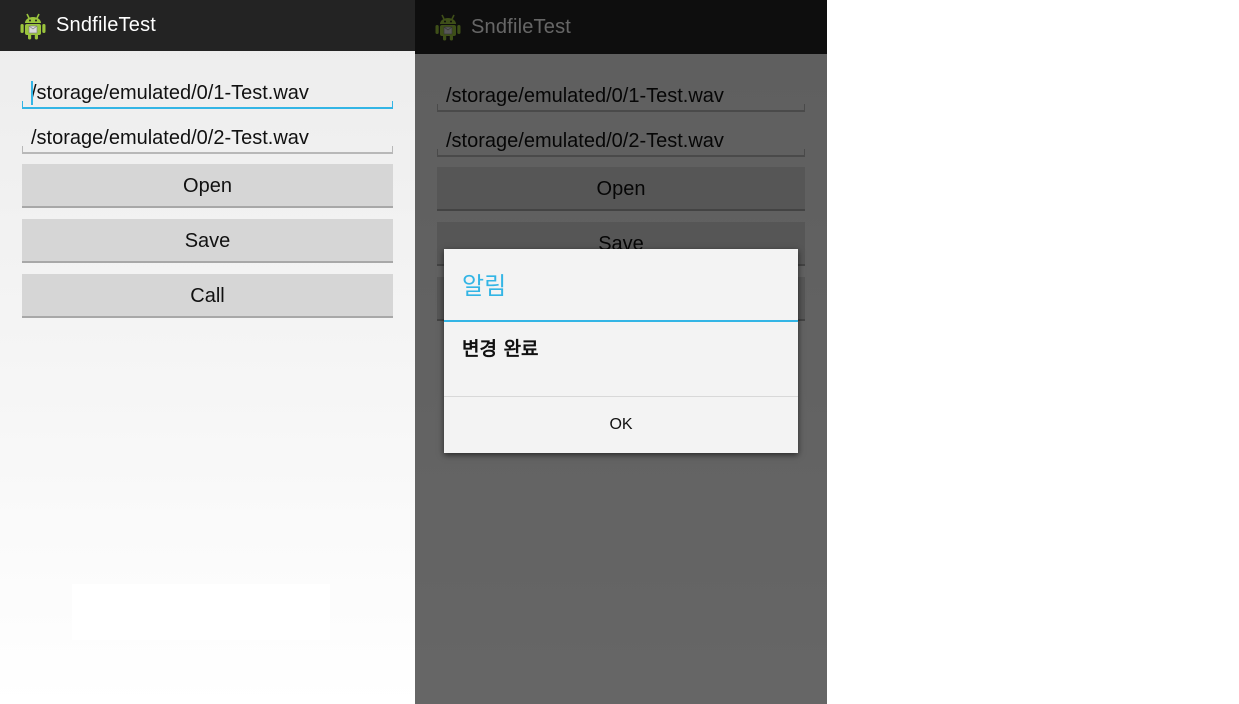 The image size is (1239, 704). I want to click on blank-area, so click(201, 612).